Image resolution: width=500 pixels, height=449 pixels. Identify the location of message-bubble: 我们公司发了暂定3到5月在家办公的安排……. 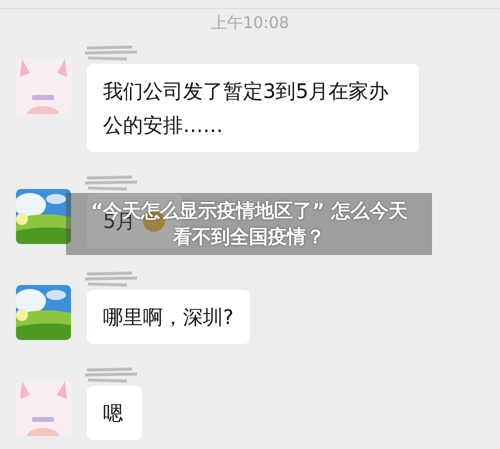
(253, 108).